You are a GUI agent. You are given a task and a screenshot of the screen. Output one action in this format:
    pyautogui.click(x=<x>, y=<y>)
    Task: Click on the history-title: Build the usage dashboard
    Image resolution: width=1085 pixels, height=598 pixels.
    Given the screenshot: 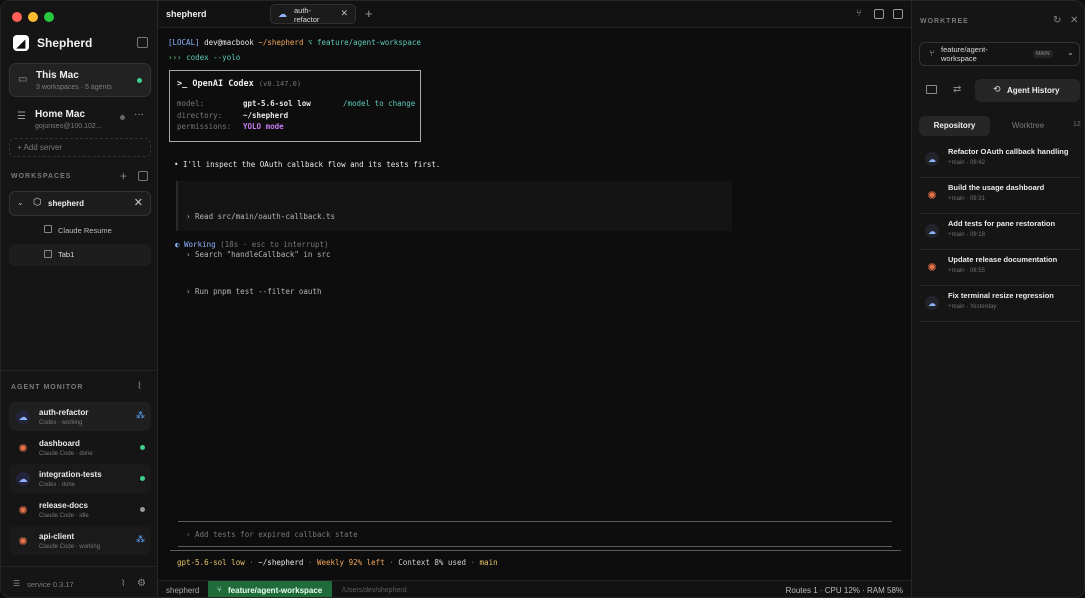 What is the action you would take?
    pyautogui.click(x=996, y=187)
    